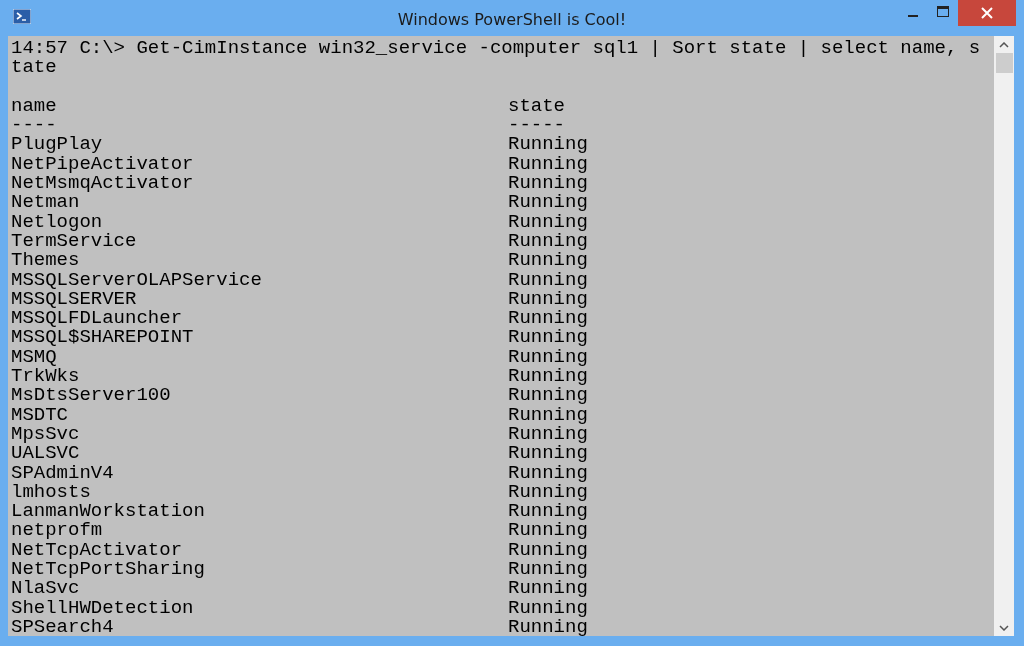 The height and width of the screenshot is (646, 1024). Describe the element at coordinates (536, 105) in the screenshot. I see `column-header: state` at that location.